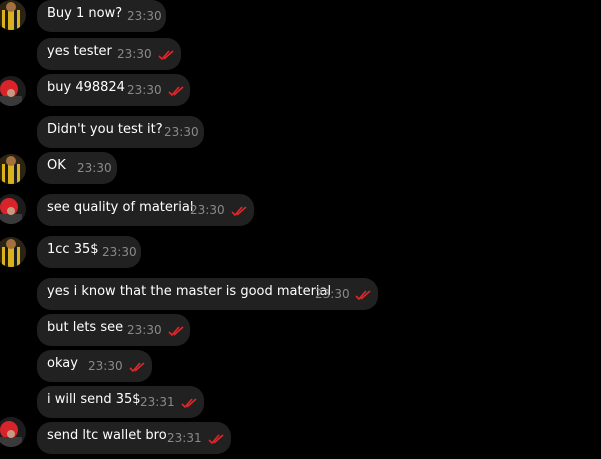 The image size is (601, 459). What do you see at coordinates (86, 87) in the screenshot?
I see `message-text: buy 498824` at bounding box center [86, 87].